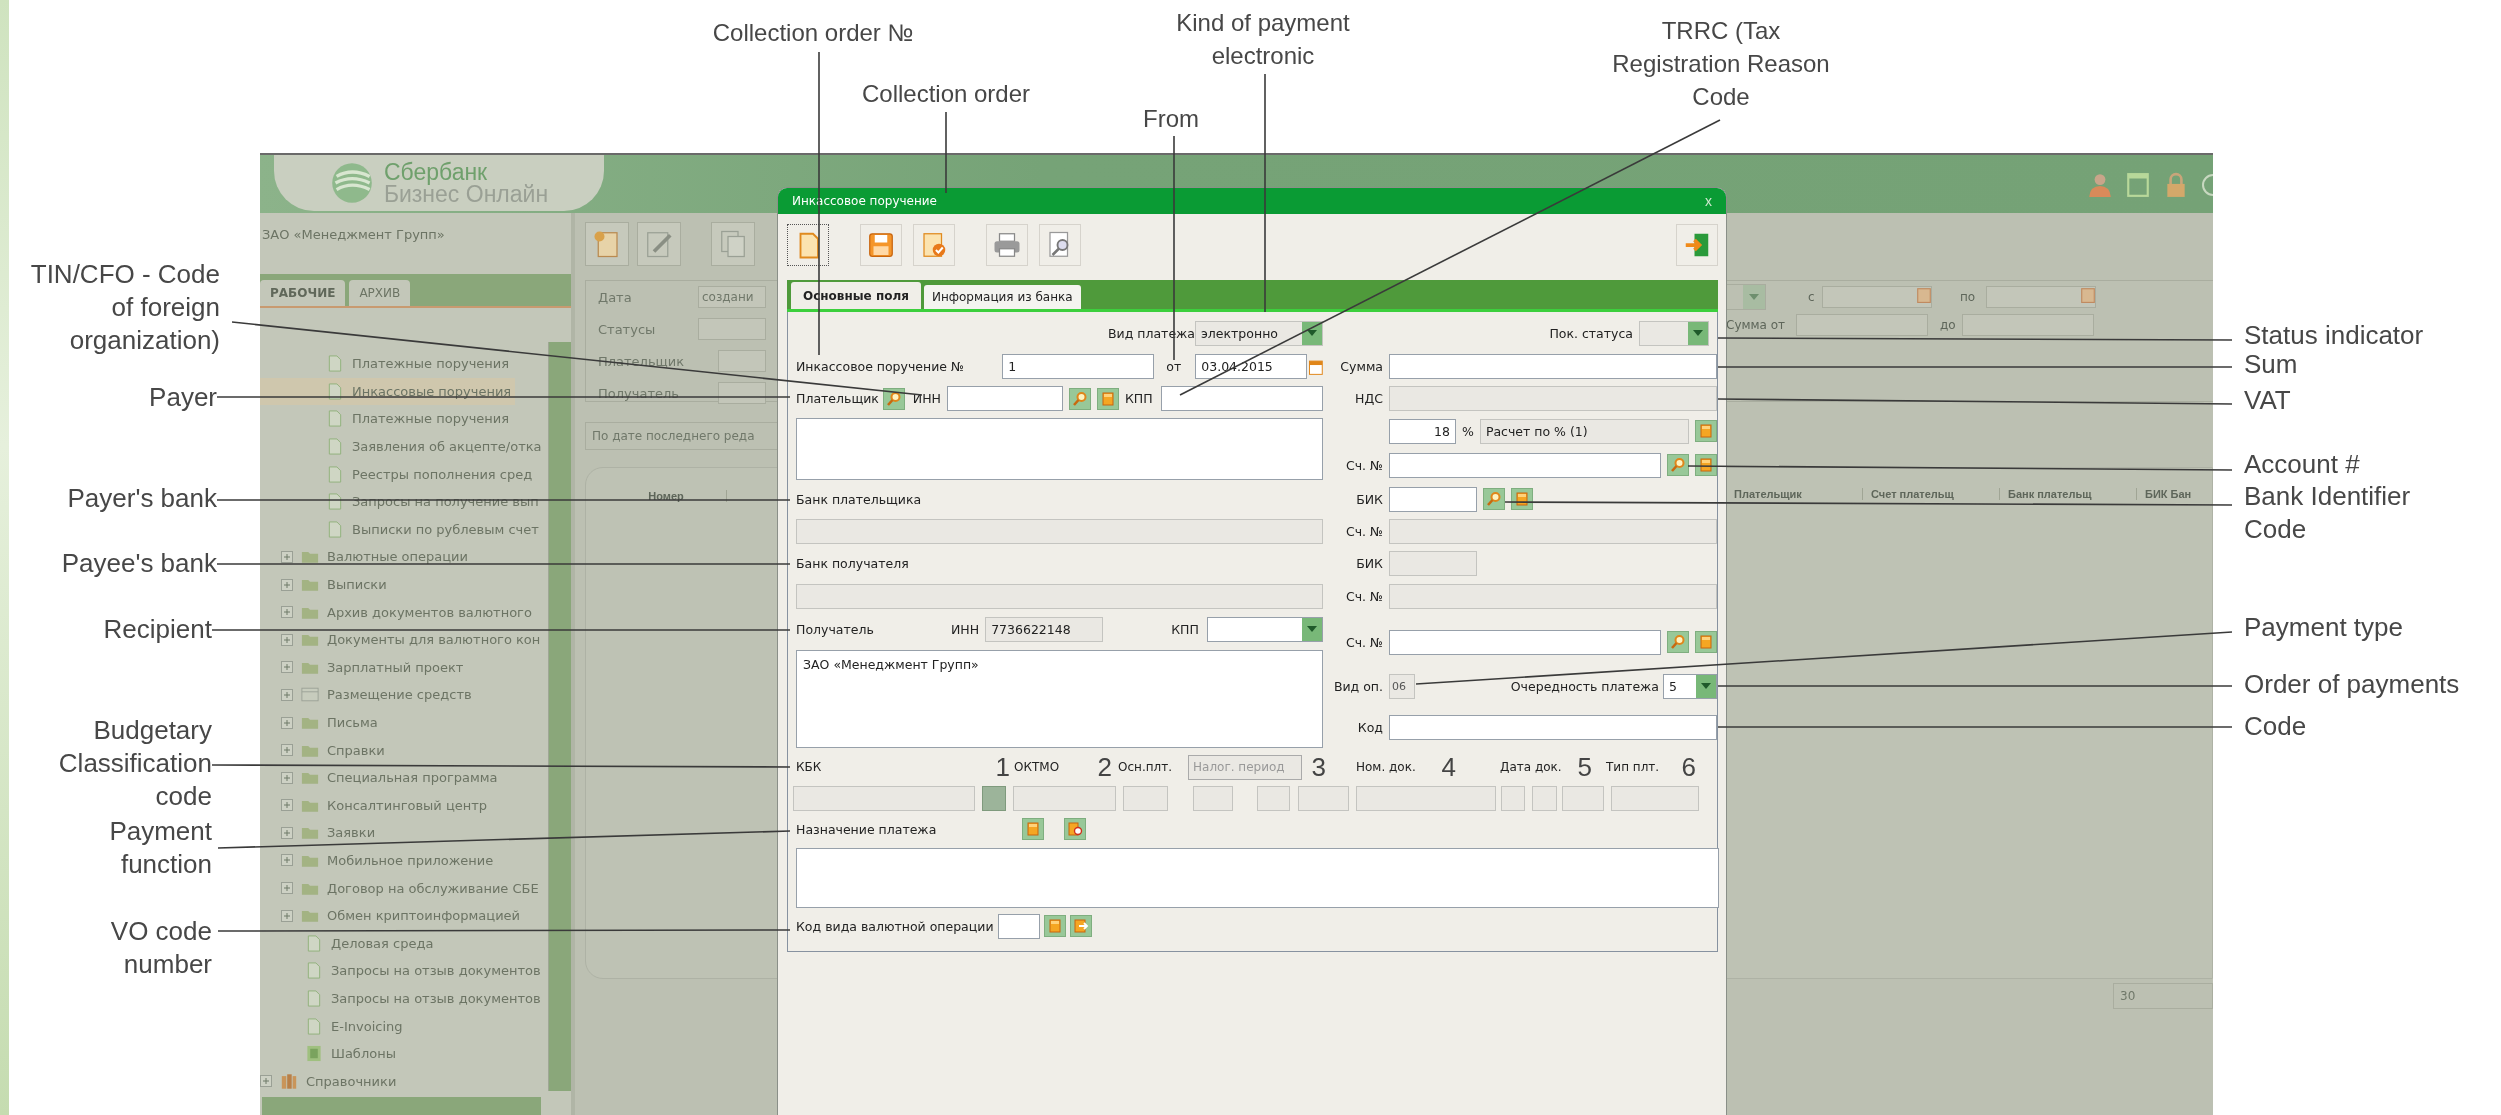  Describe the element at coordinates (1080, 926) in the screenshot. I see `export-button` at that location.